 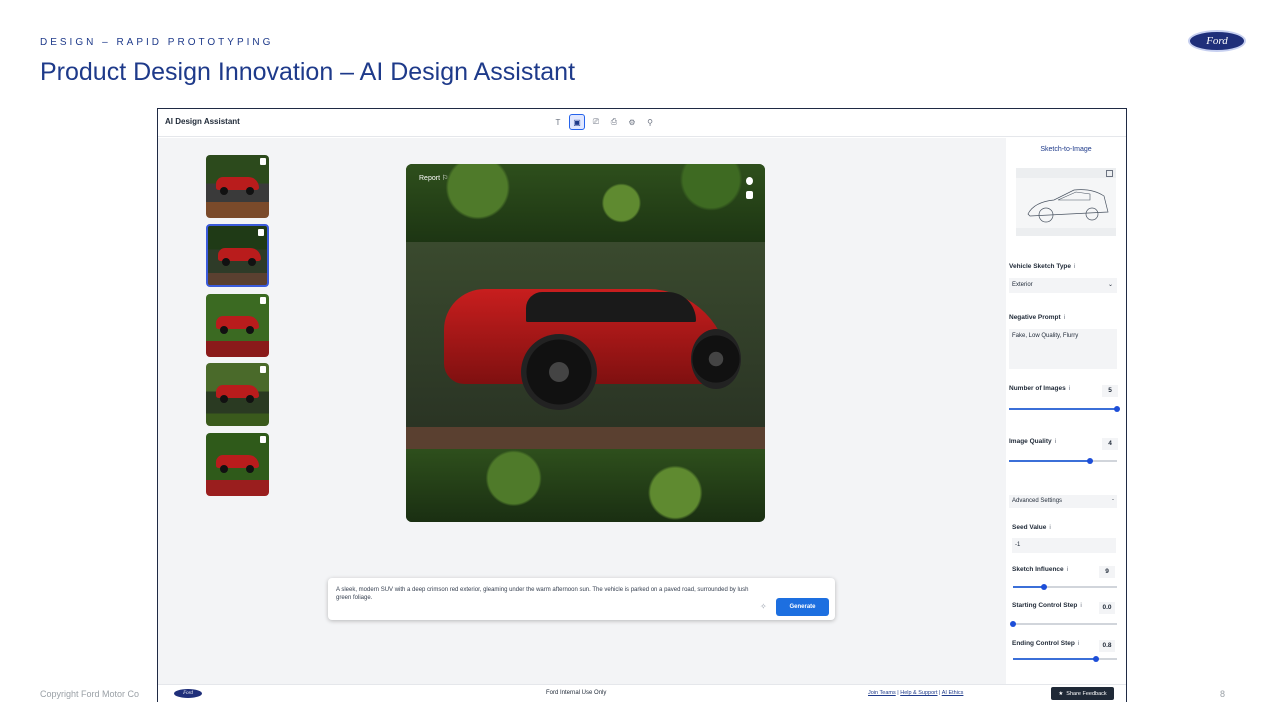 What do you see at coordinates (1029, 527) in the screenshot?
I see `seed-label-text: Seed Value` at bounding box center [1029, 527].